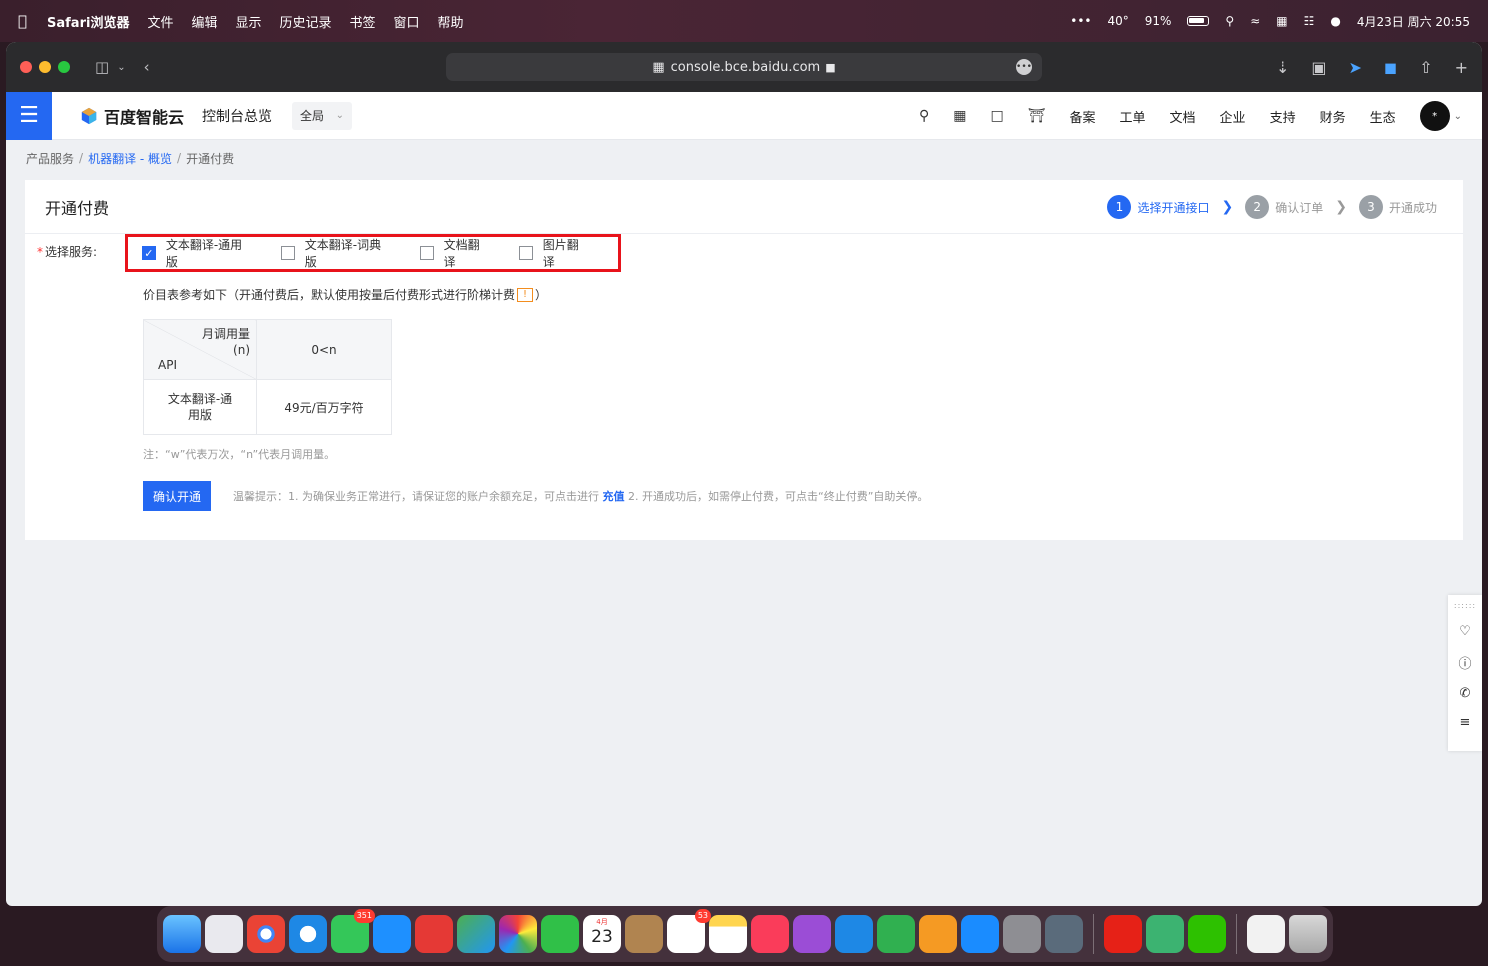  Describe the element at coordinates (1383, 116) in the screenshot. I see `nav-ecosystem: 生态` at that location.